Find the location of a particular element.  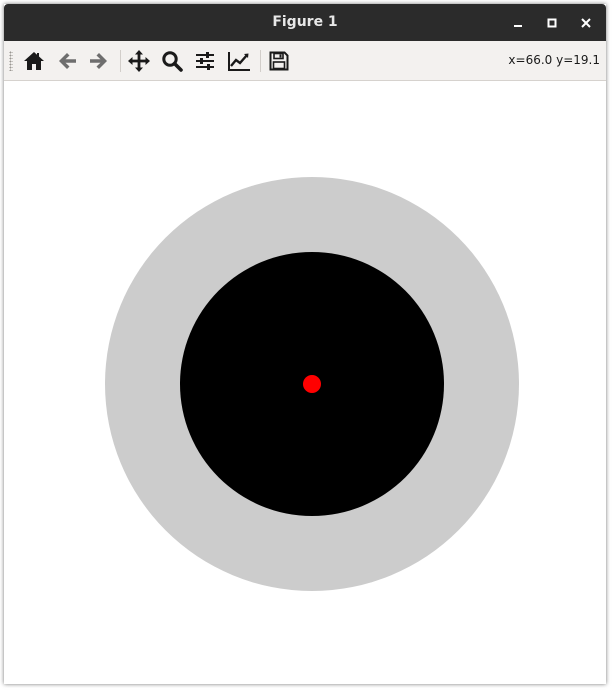

zoom-icon is located at coordinates (172, 61).